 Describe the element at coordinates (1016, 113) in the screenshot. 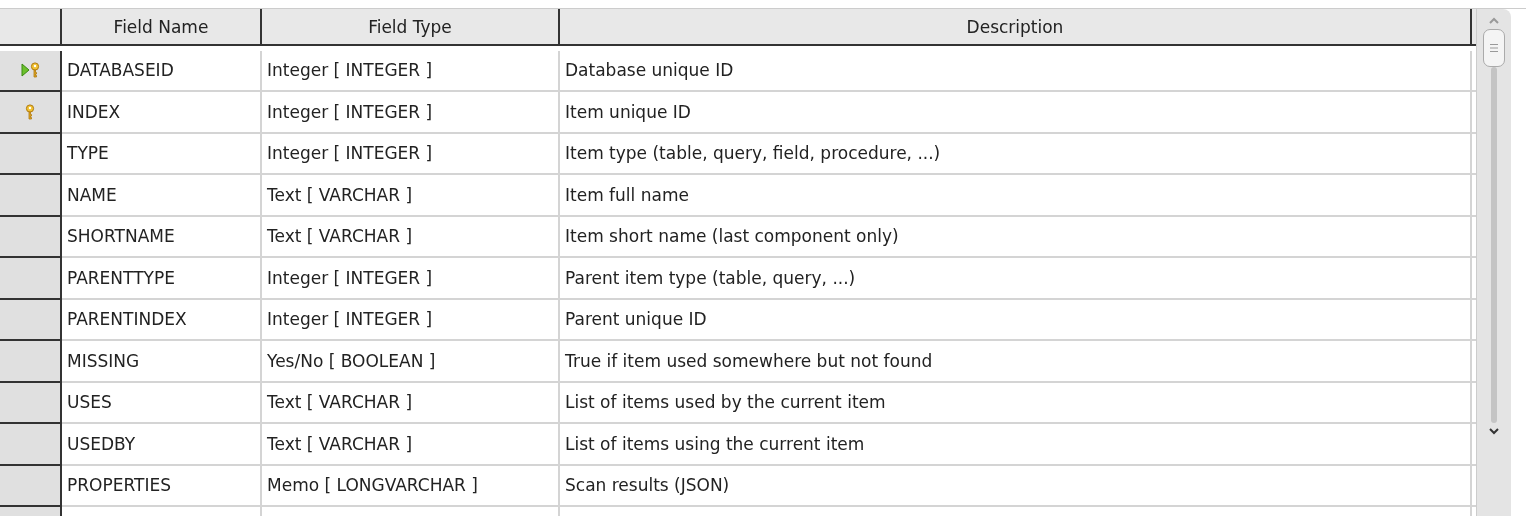

I see `table-cell: Item unique ID` at that location.